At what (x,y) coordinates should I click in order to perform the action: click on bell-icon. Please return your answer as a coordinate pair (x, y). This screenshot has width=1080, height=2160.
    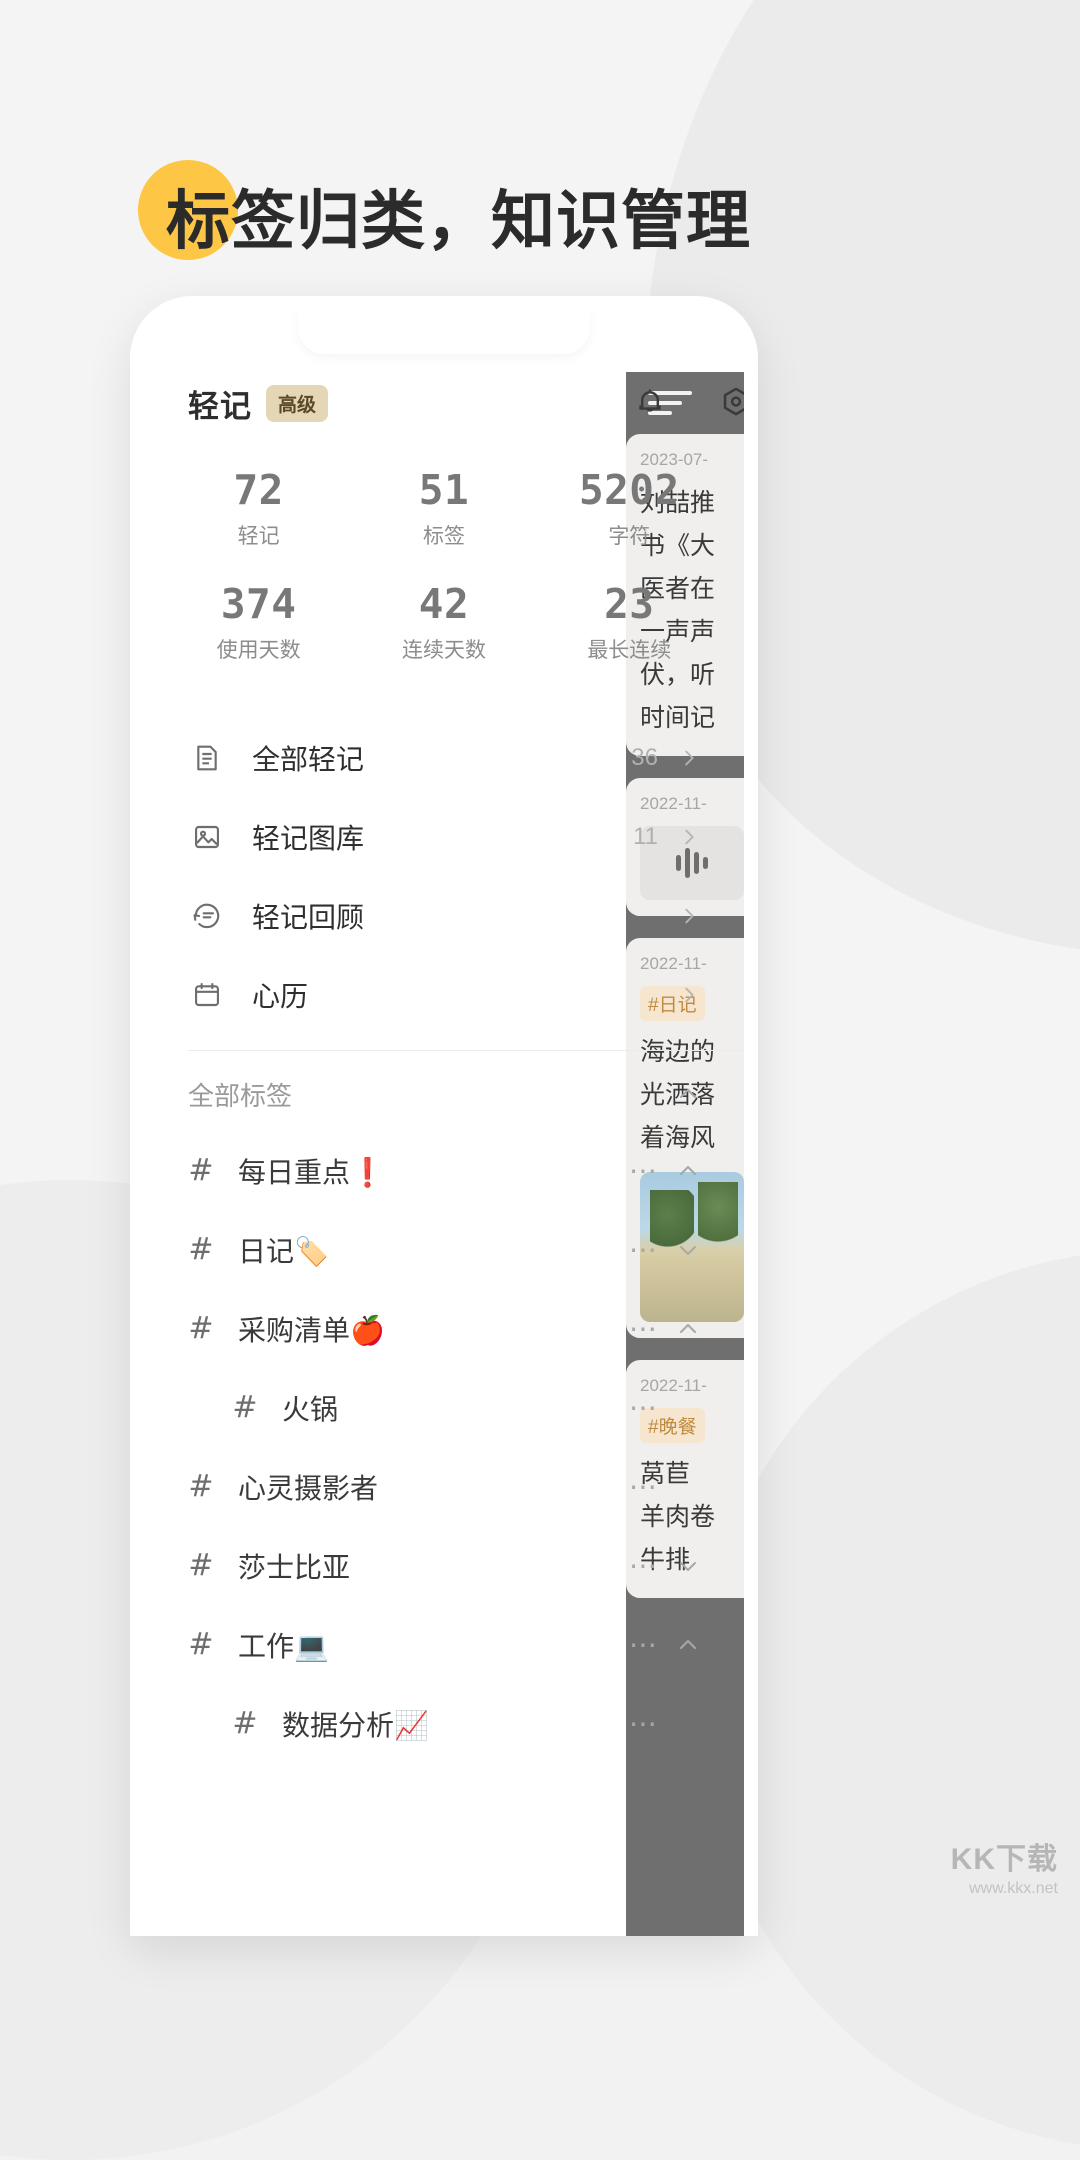
    Looking at the image, I should click on (650, 403).